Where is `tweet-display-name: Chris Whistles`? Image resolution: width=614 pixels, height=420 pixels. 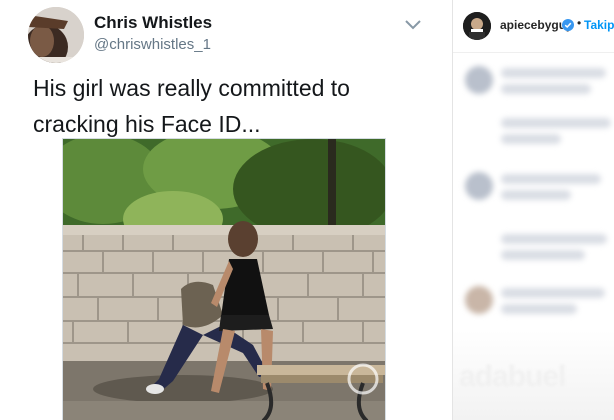 tweet-display-name: Chris Whistles is located at coordinates (153, 23).